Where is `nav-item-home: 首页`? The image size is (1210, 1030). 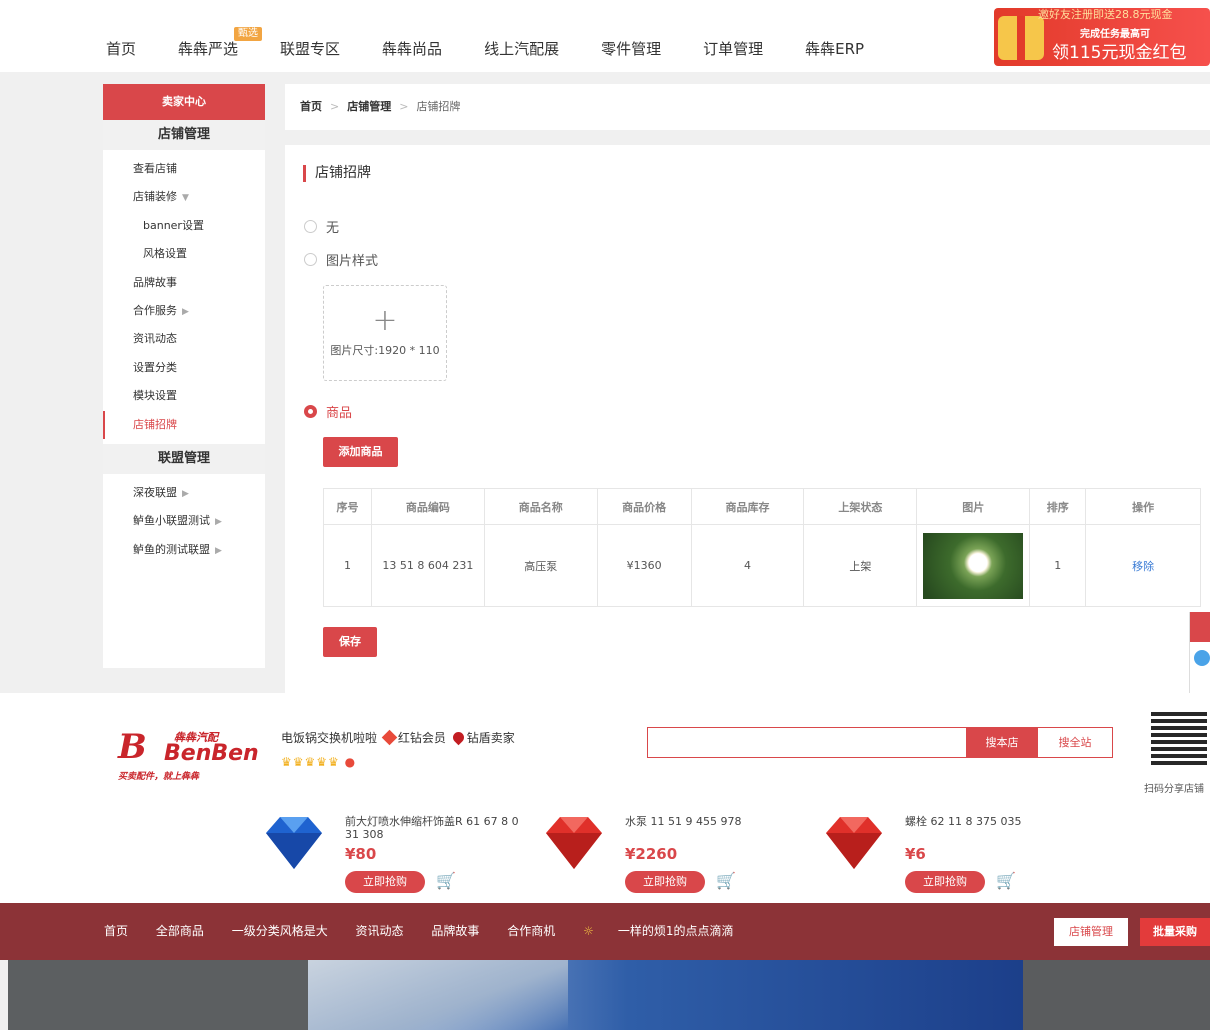
nav-item-home: 首页 is located at coordinates (121, 48).